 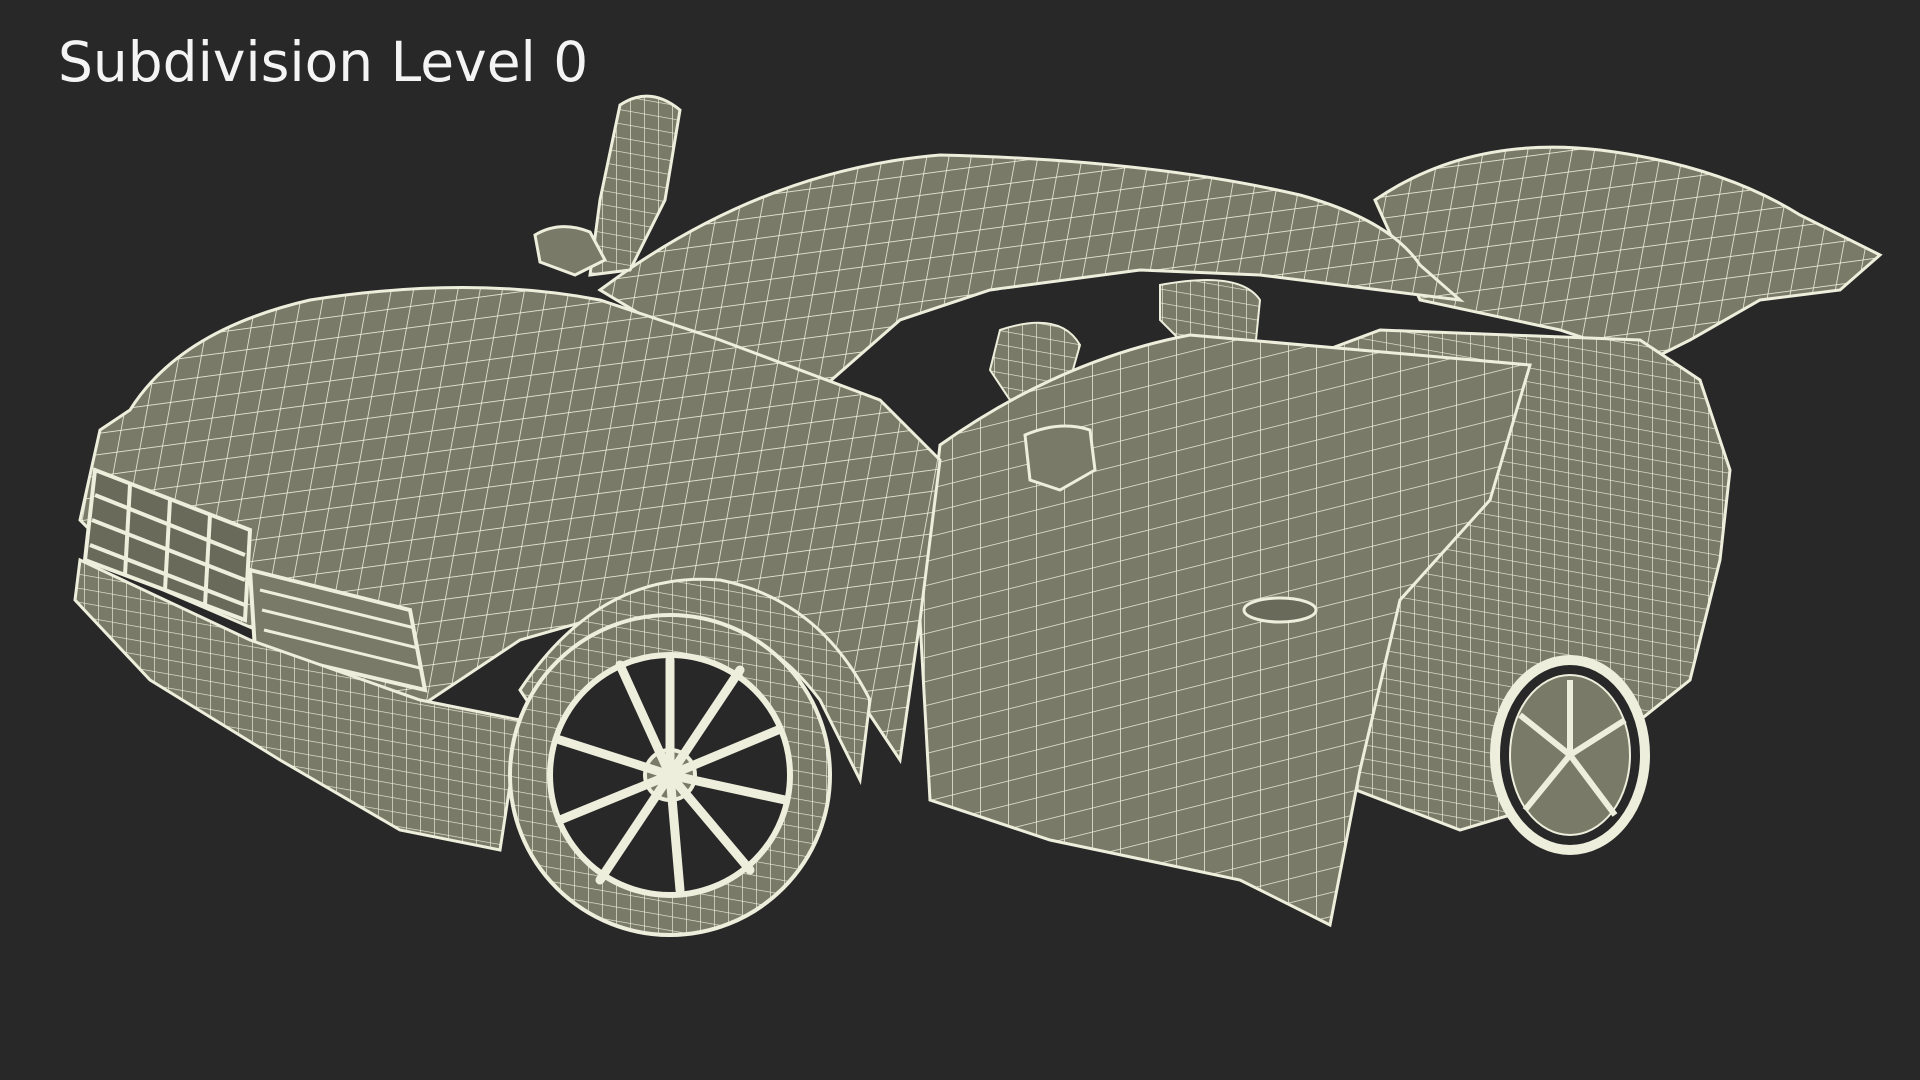 I want to click on front-wheel, so click(x=670, y=775).